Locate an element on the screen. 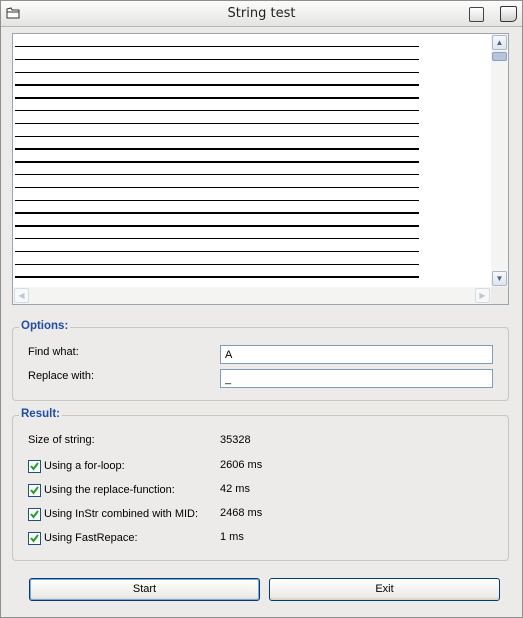 The height and width of the screenshot is (618, 523). for-loop-checkbox is located at coordinates (34, 466).